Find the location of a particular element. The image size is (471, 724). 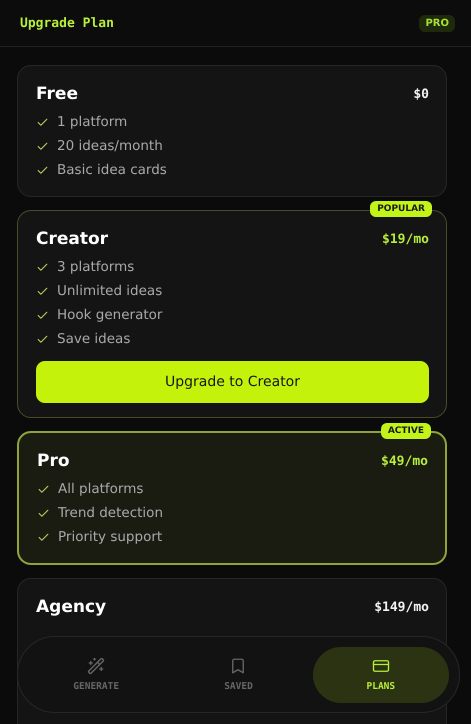

plan-badge: PRO is located at coordinates (437, 23).